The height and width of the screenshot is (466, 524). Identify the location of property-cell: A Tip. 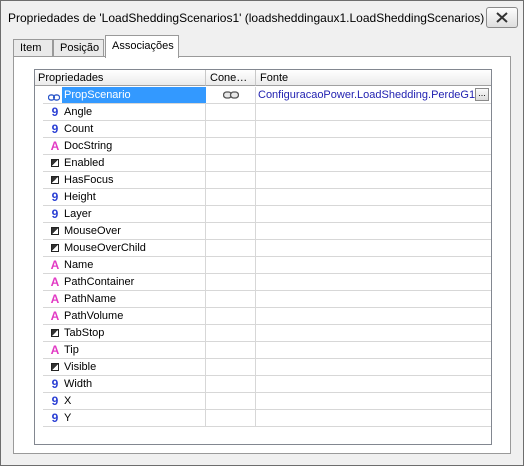
(124, 350).